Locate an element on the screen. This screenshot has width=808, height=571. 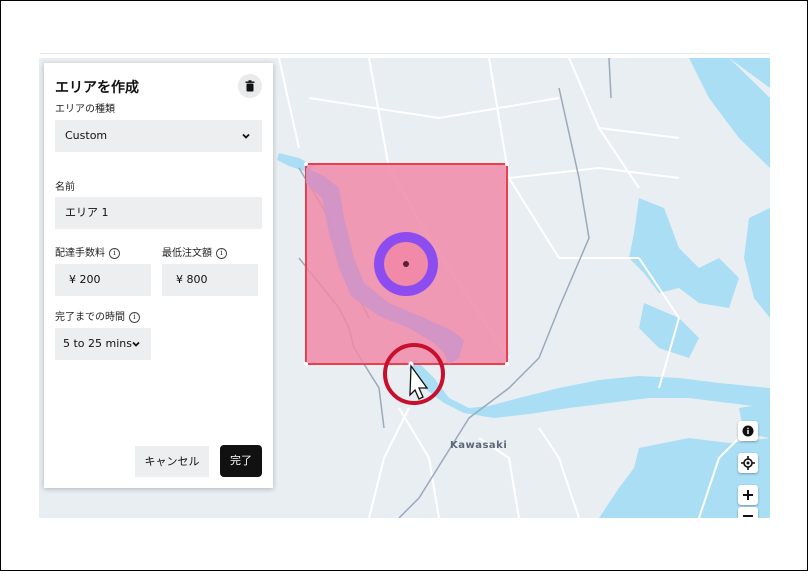
delete-area-button is located at coordinates (250, 86).